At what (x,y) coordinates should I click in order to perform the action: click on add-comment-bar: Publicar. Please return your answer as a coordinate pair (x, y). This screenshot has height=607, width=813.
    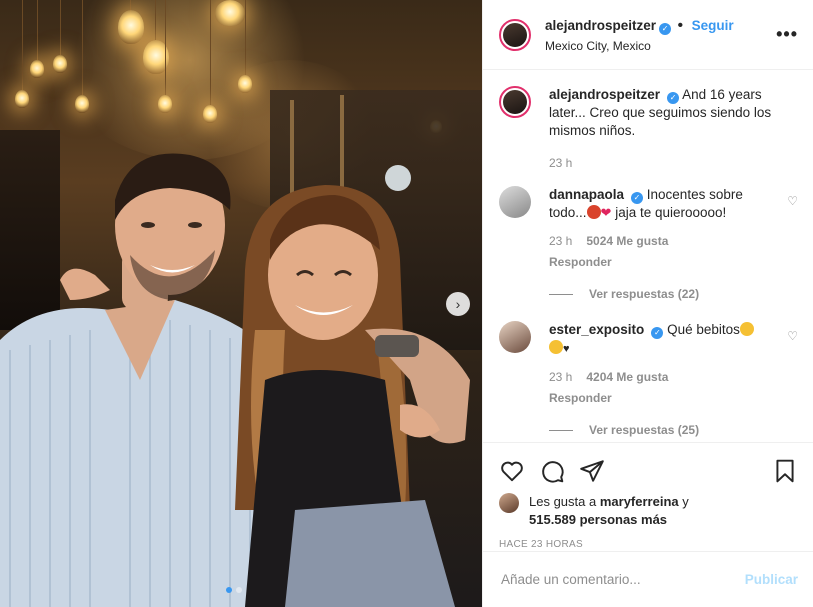
    Looking at the image, I should click on (648, 579).